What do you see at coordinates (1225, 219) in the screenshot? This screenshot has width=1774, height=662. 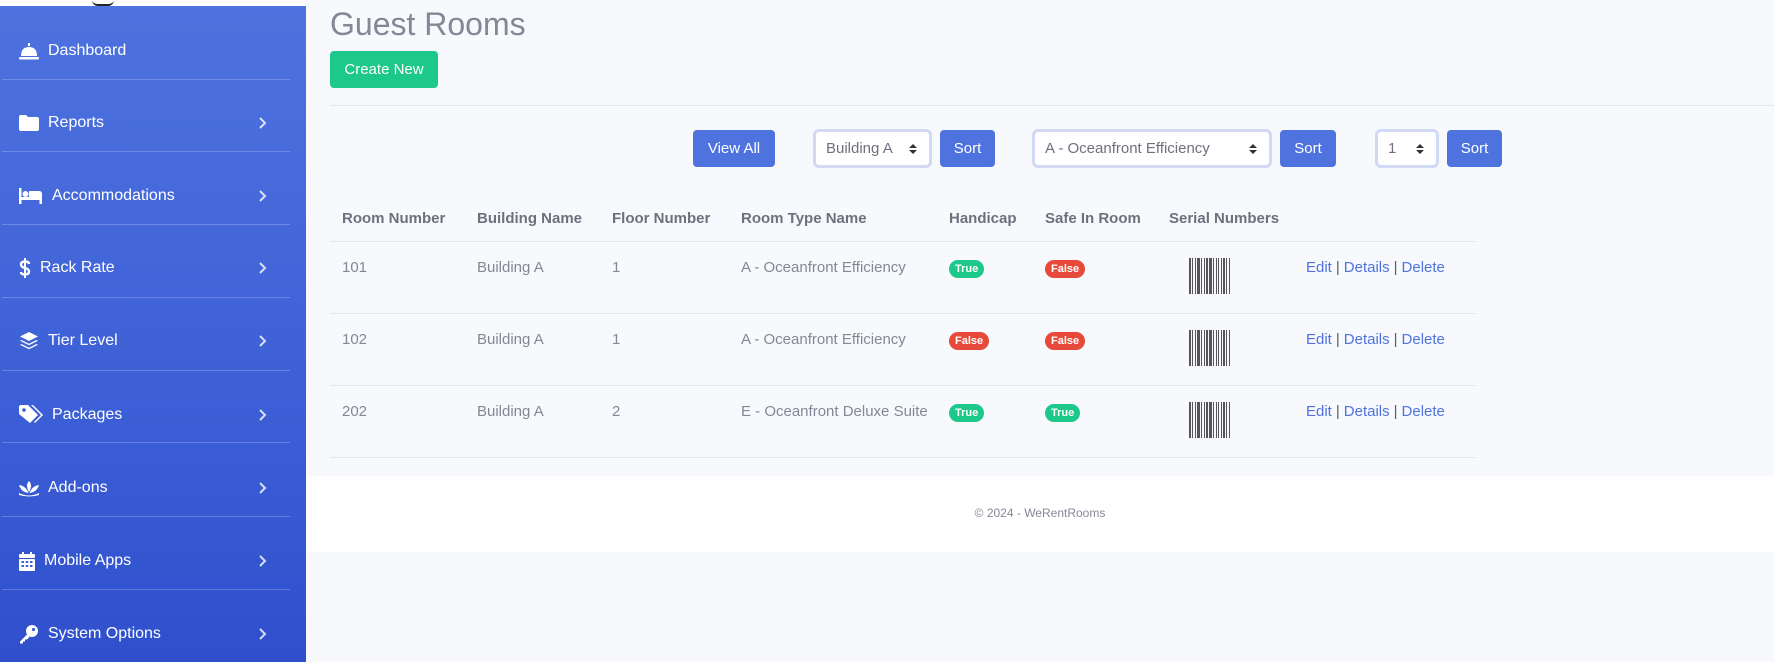 I see `column-header: Serial Numbers` at bounding box center [1225, 219].